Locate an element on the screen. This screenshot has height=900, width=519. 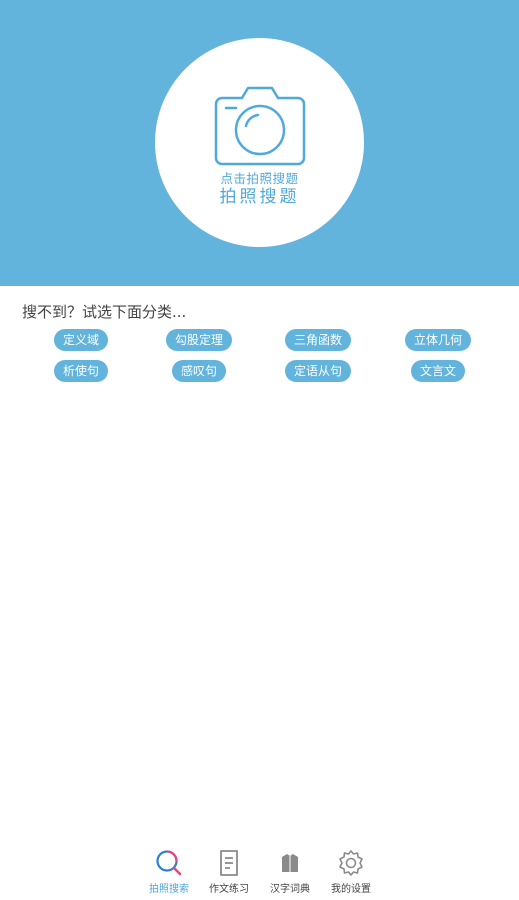
tab-photo-search: 拍照搜索 is located at coordinates (169, 871).